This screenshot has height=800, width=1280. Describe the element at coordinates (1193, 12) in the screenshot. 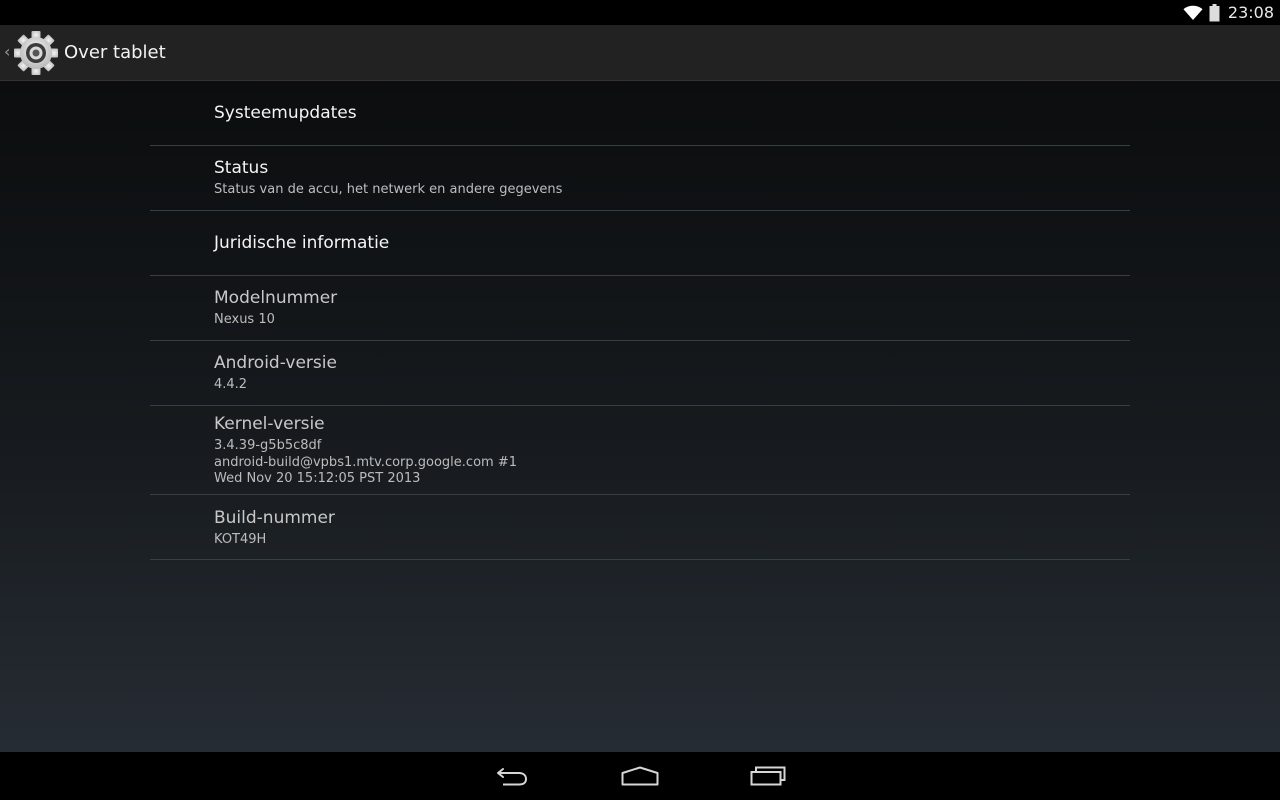

I see `wifi-icon` at that location.